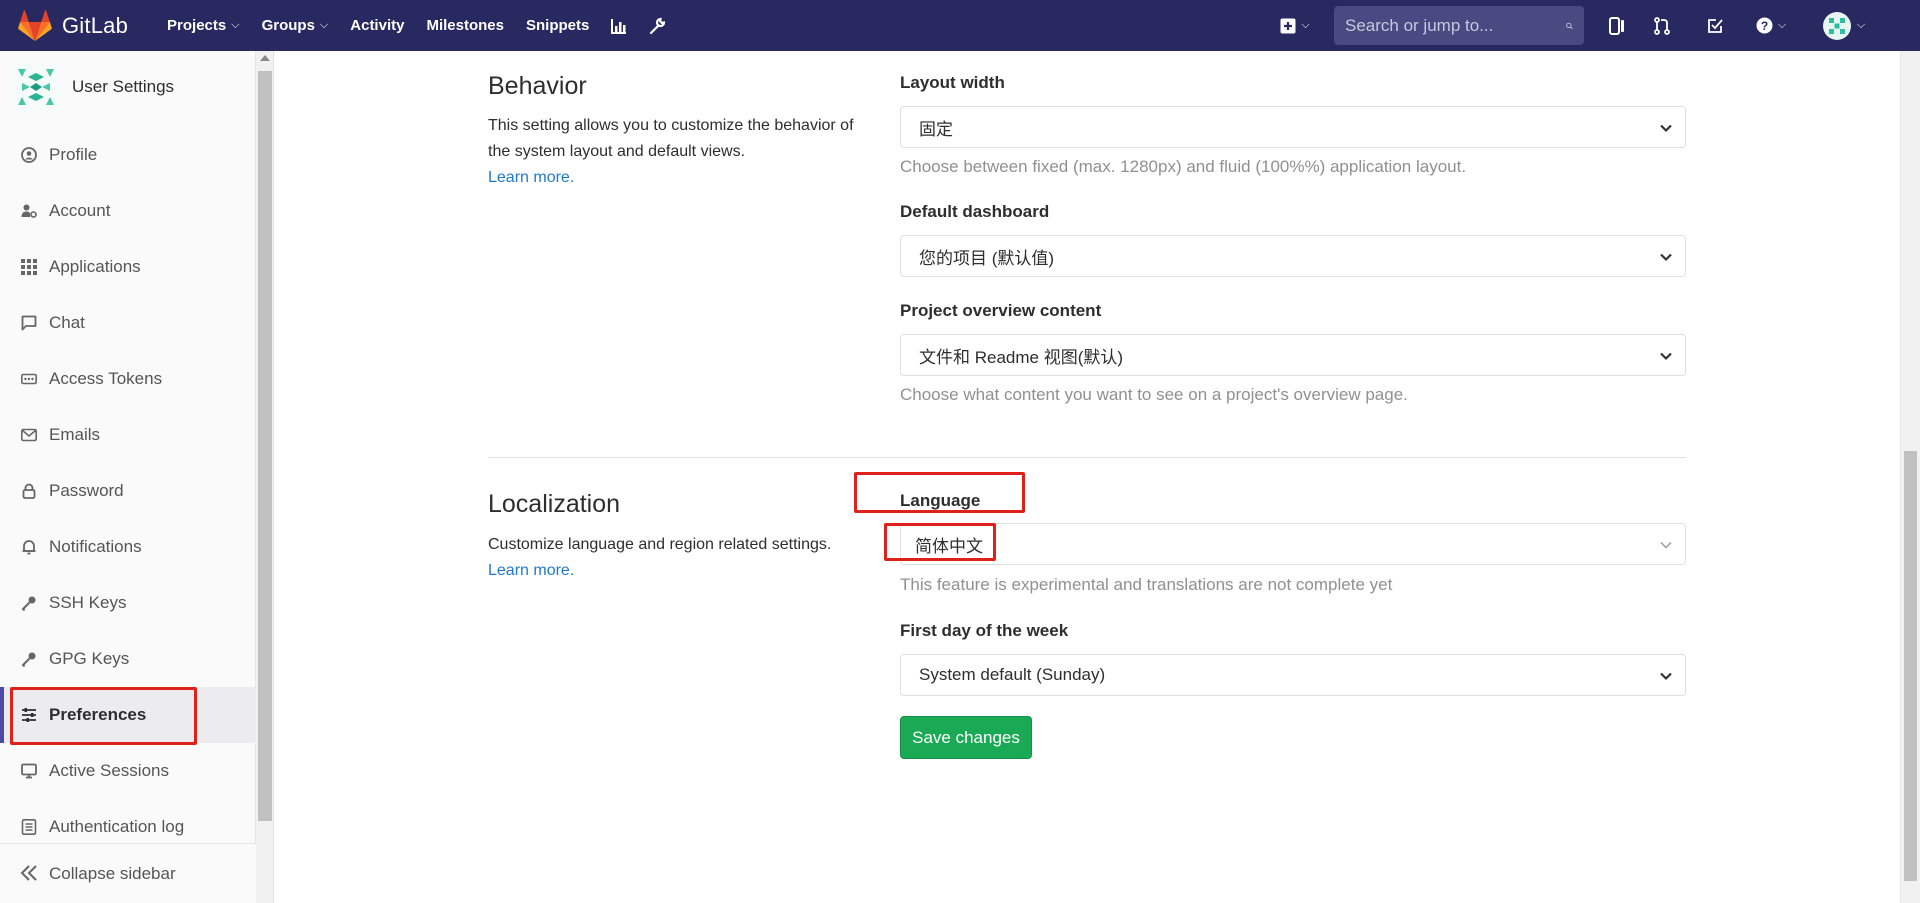  What do you see at coordinates (128, 491) in the screenshot?
I see `sidebar-item-password: Password` at bounding box center [128, 491].